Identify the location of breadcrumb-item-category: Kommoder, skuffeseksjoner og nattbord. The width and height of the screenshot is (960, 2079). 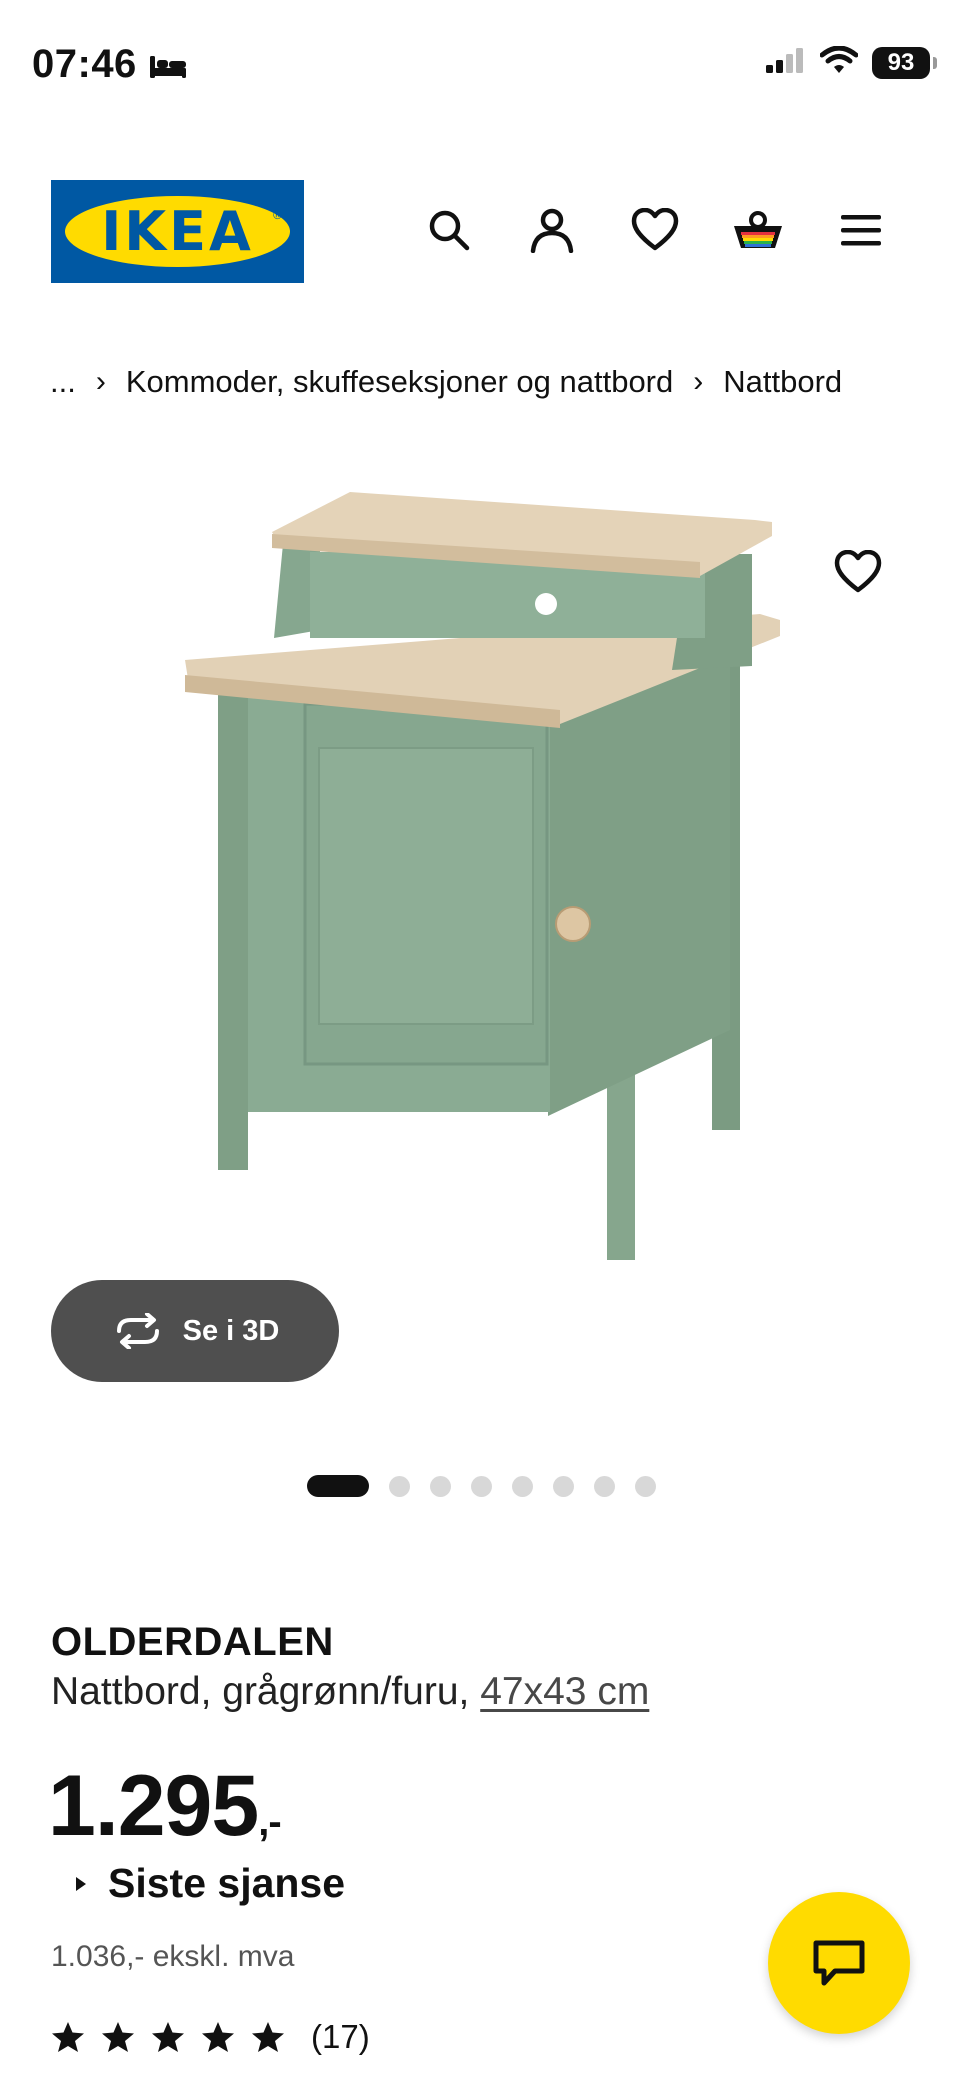
(399, 382).